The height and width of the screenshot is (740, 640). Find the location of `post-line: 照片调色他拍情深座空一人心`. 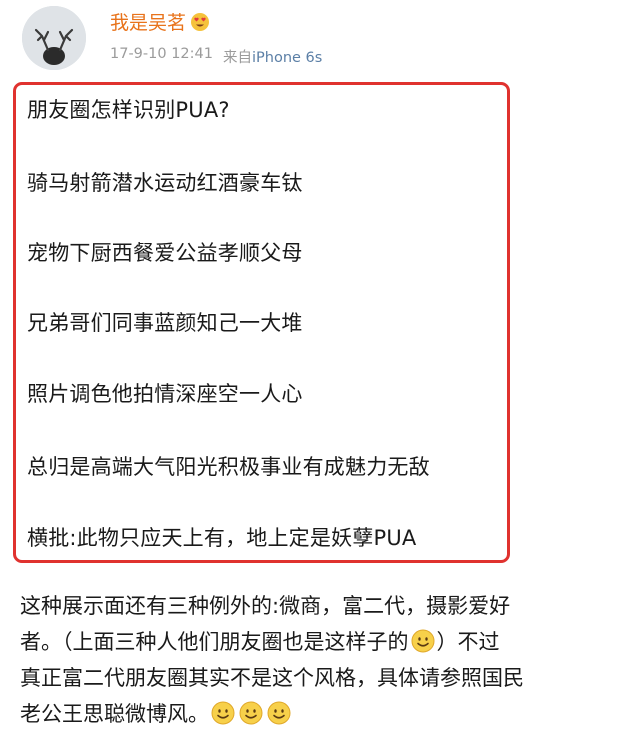

post-line: 照片调色他拍情深座空一人心 is located at coordinates (165, 394).